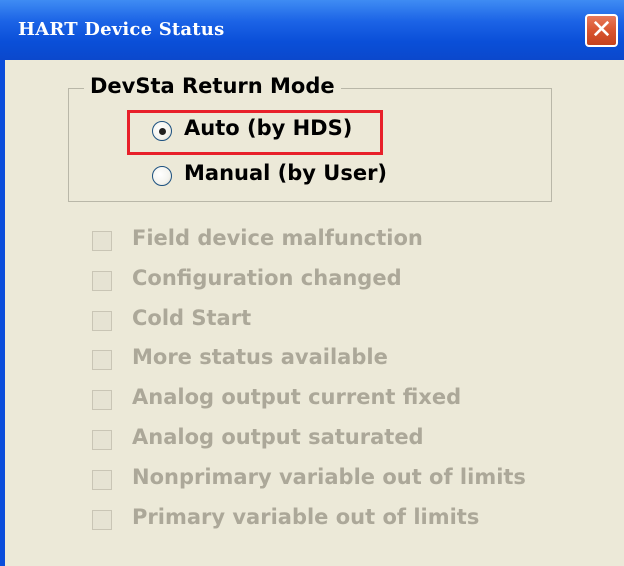 The image size is (624, 566). I want to click on checkbox-label: Nonprimary variable out of limits, so click(329, 477).